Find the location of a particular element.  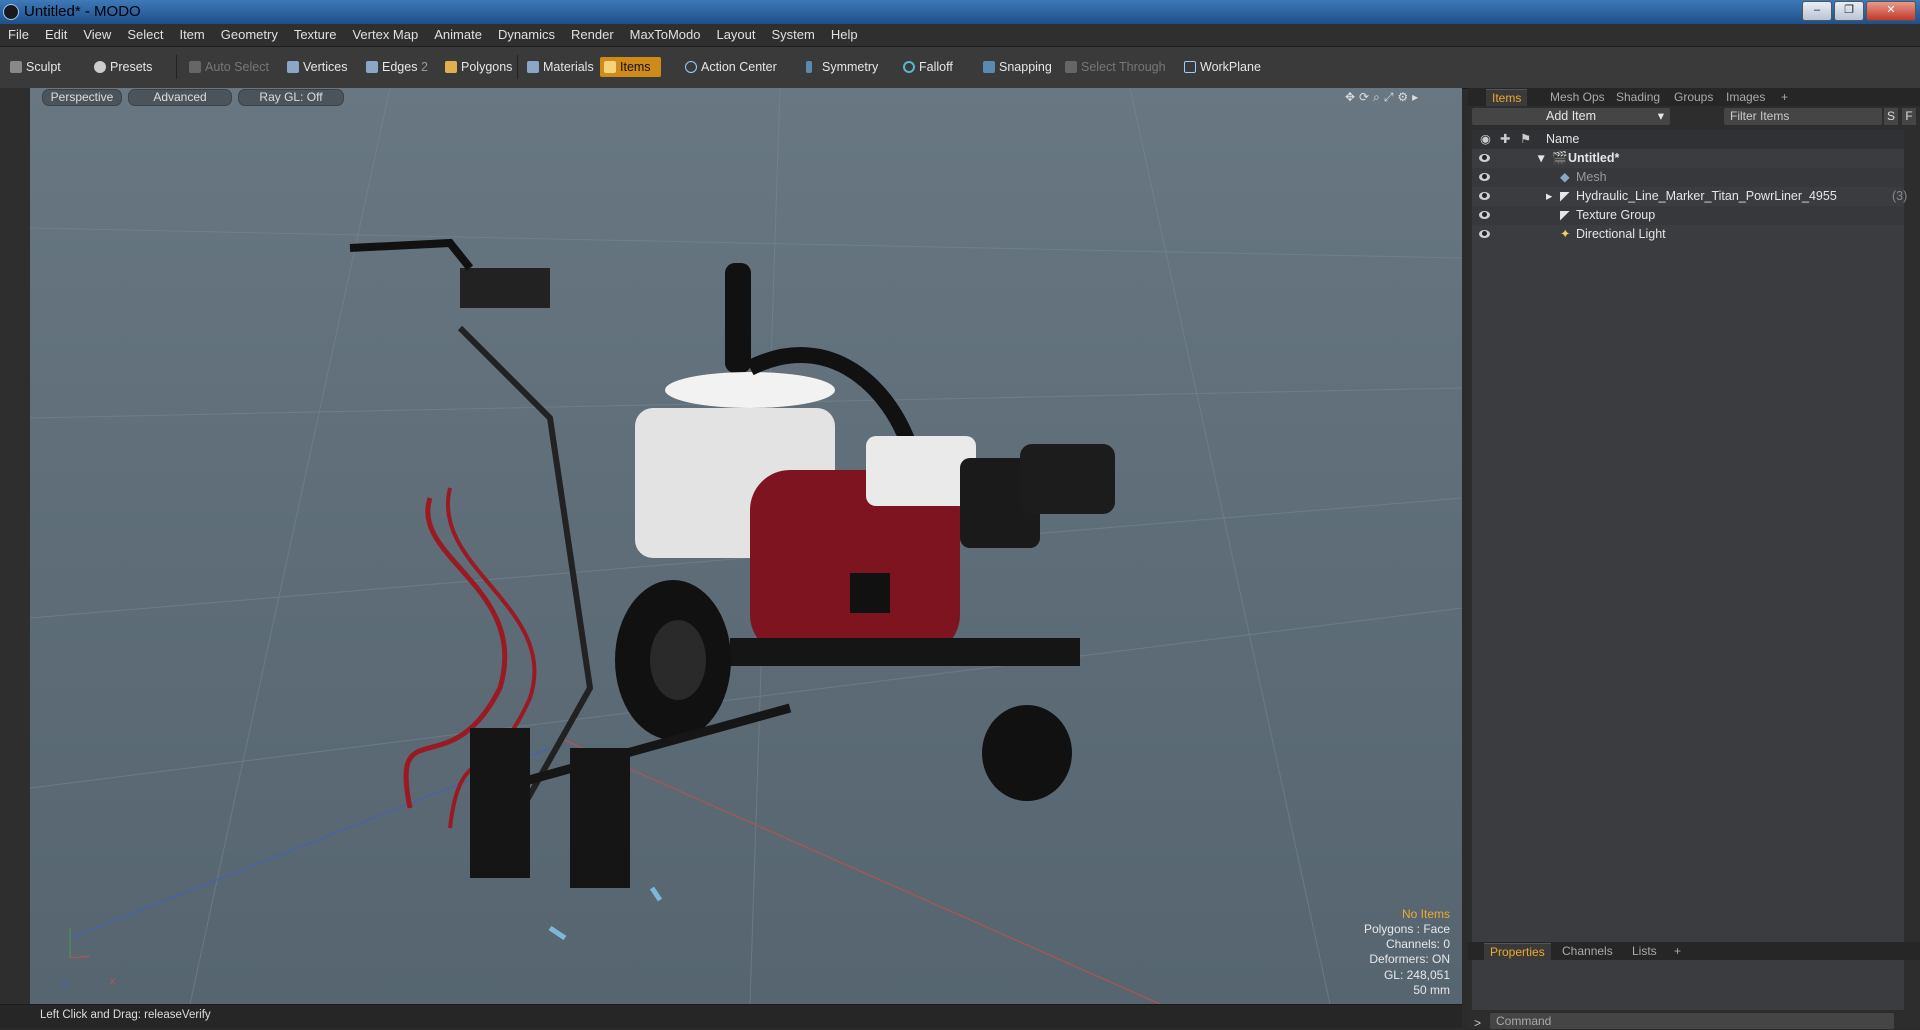

modo-logo-icon is located at coordinates (11, 12).